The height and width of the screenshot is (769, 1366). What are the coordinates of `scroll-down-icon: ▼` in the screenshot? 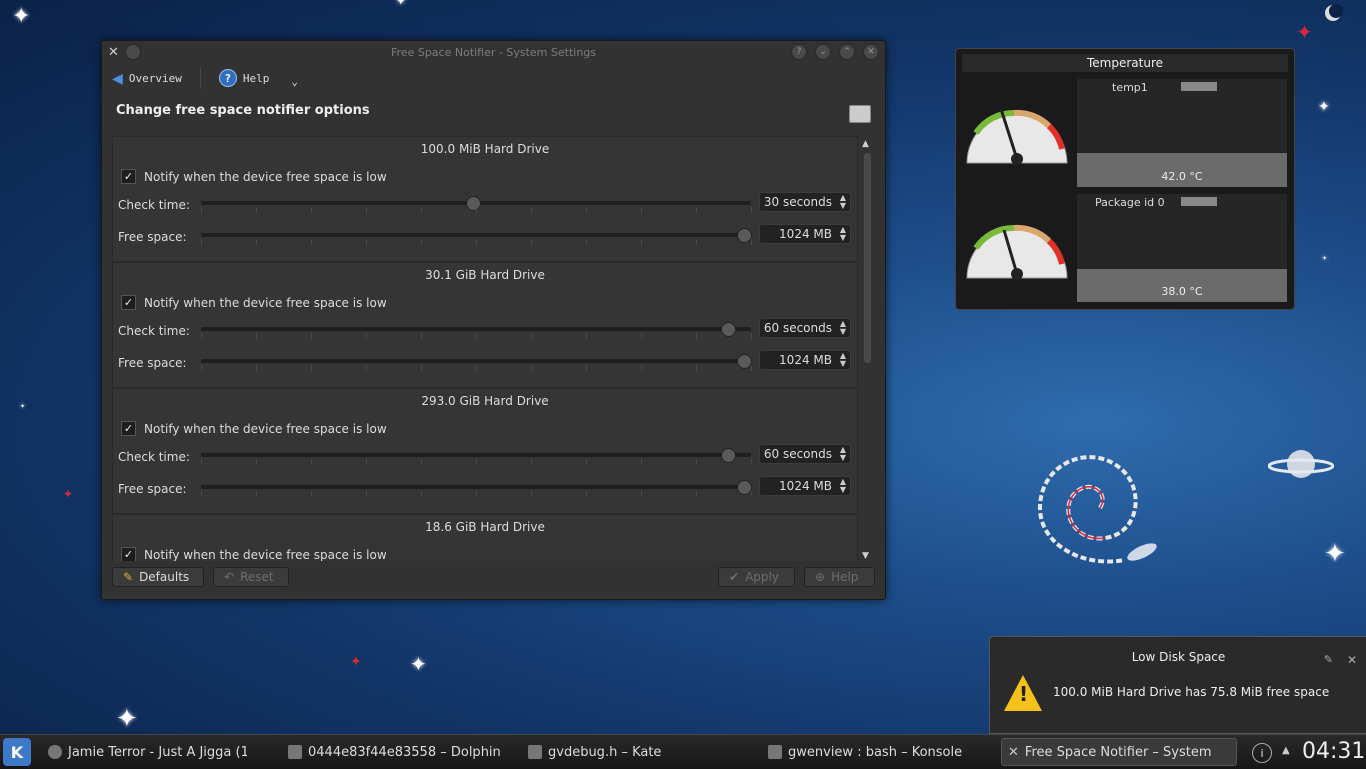 It's located at (865, 556).